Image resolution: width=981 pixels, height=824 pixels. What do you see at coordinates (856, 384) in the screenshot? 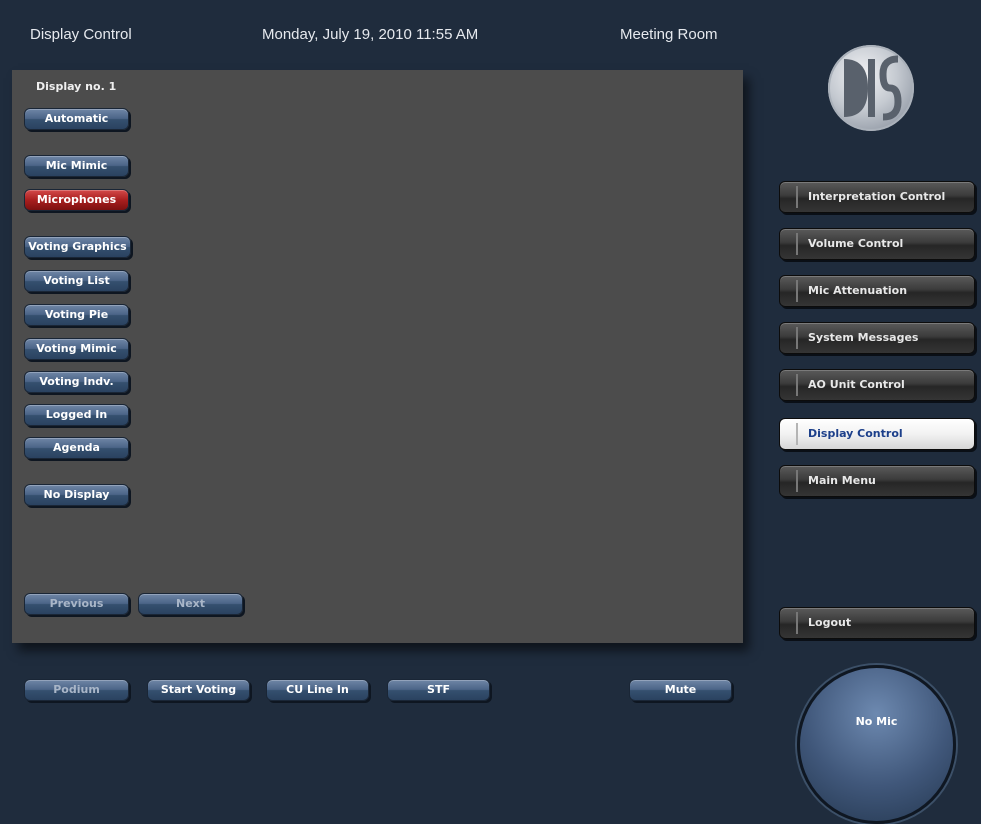
I see `menu-label: AO Unit Control` at bounding box center [856, 384].